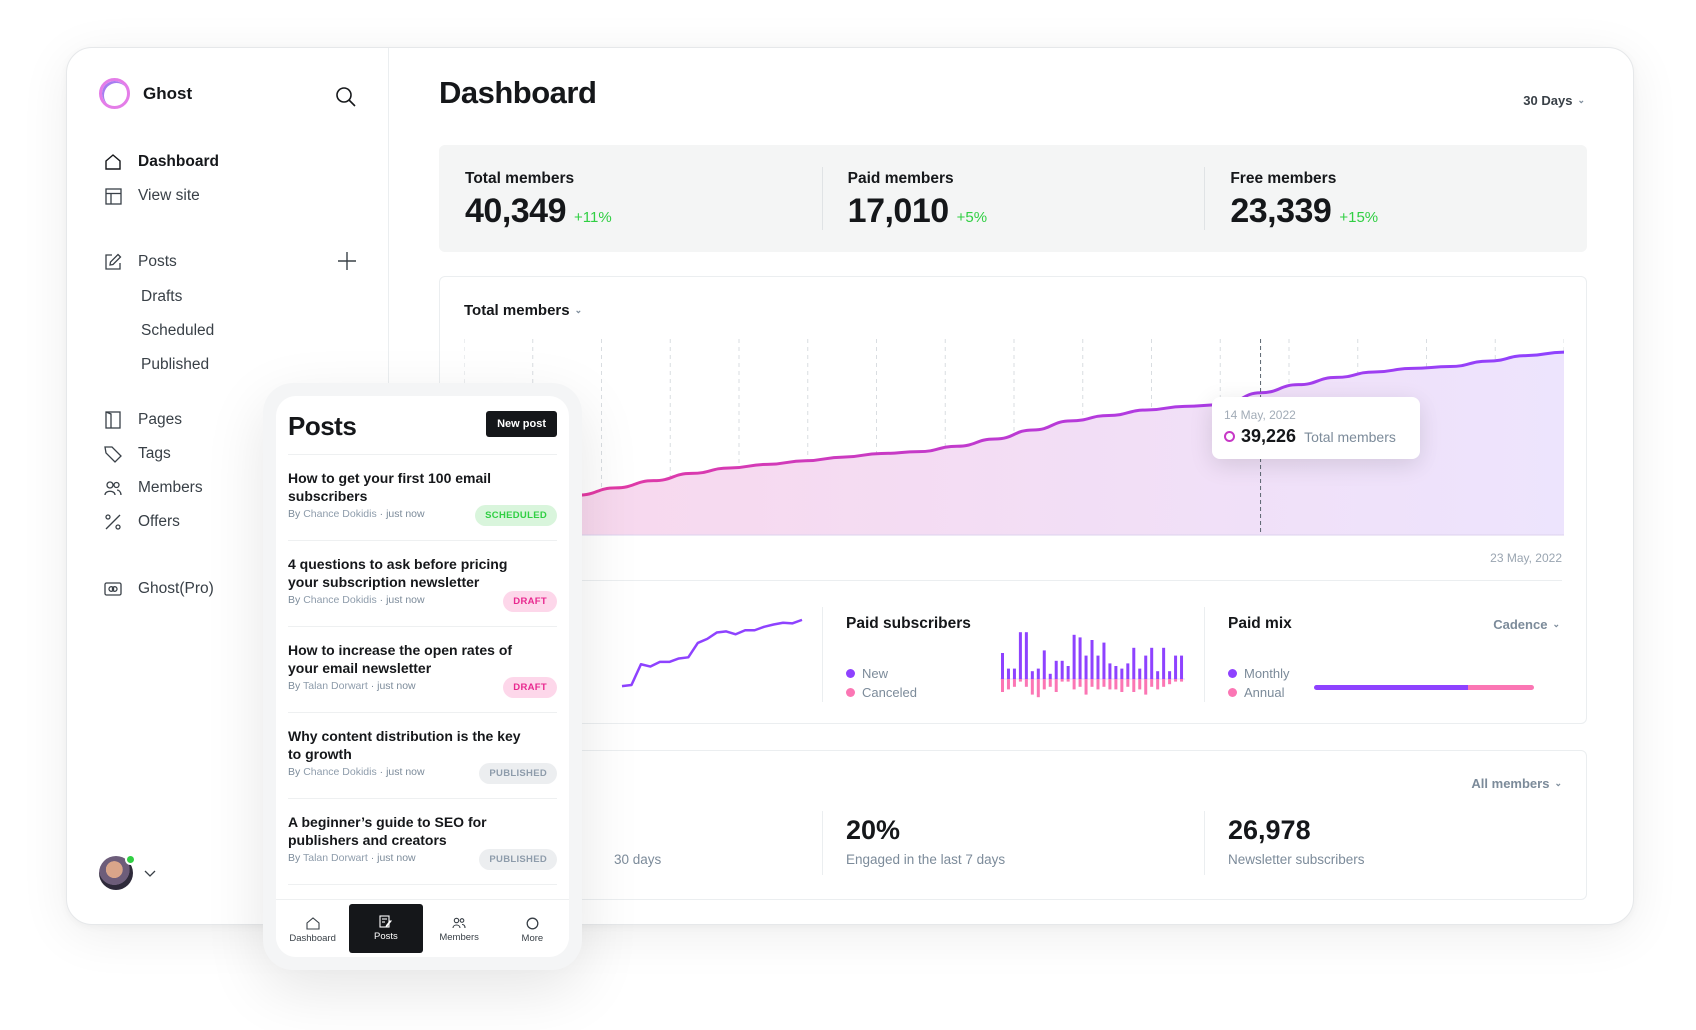  I want to click on tab-label: Posts, so click(385, 936).